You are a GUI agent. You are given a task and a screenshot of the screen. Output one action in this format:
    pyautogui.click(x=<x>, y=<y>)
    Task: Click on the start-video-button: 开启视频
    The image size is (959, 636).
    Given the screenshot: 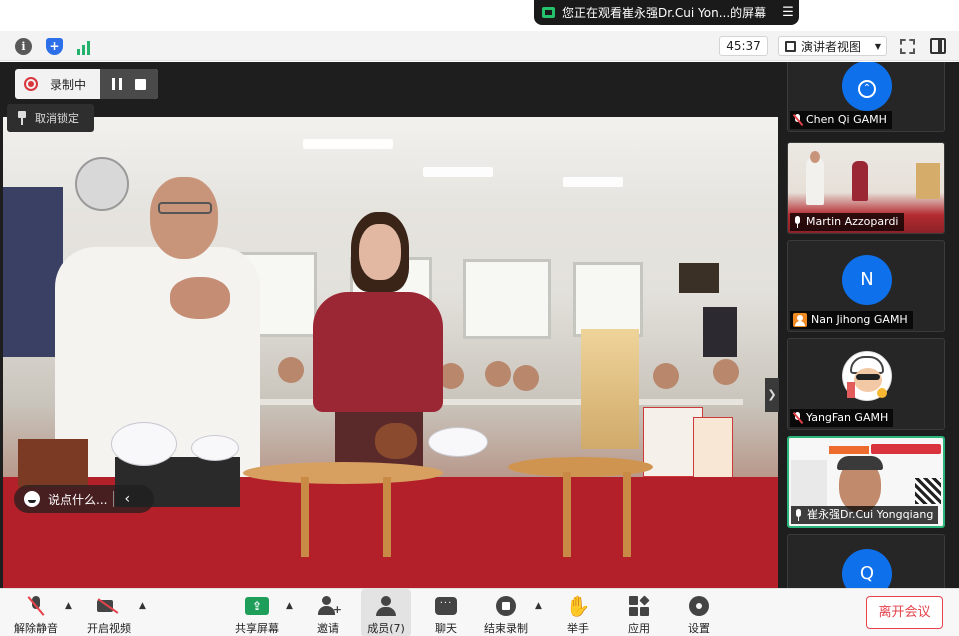 What is the action you would take?
    pyautogui.click(x=109, y=612)
    